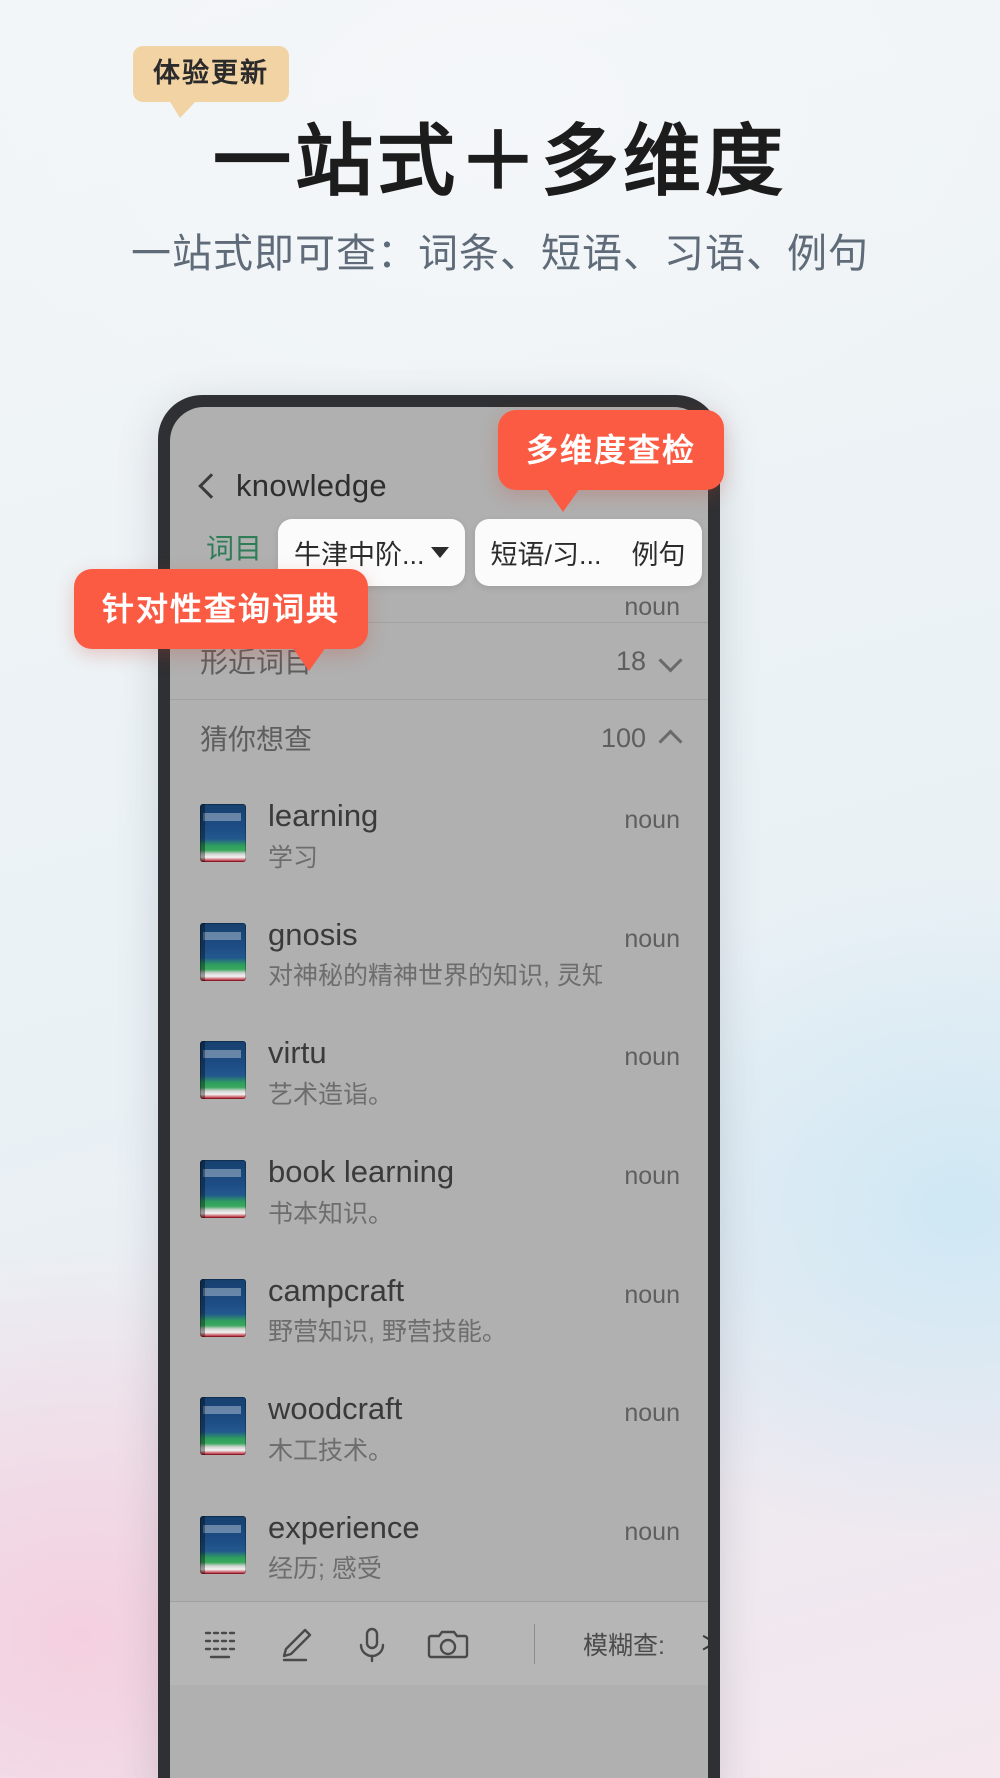 The image size is (1000, 1778). I want to click on pencil-icon, so click(296, 1644).